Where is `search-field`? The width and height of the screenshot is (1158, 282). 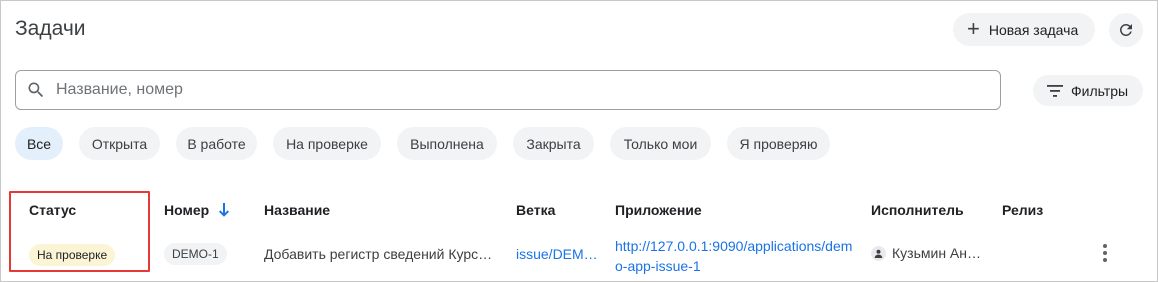
search-field is located at coordinates (508, 90).